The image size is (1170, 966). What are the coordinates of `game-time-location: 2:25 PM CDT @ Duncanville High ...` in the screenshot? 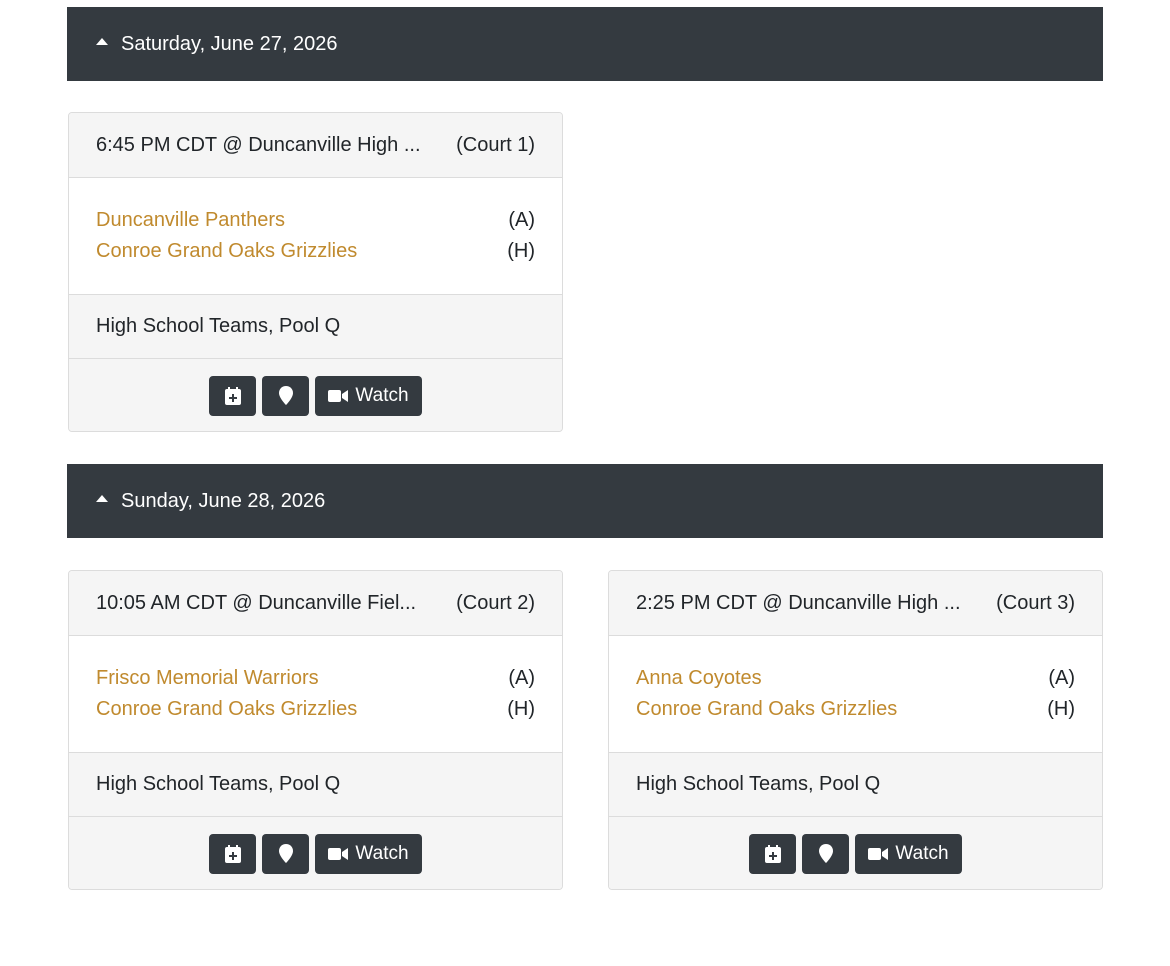 It's located at (798, 602).